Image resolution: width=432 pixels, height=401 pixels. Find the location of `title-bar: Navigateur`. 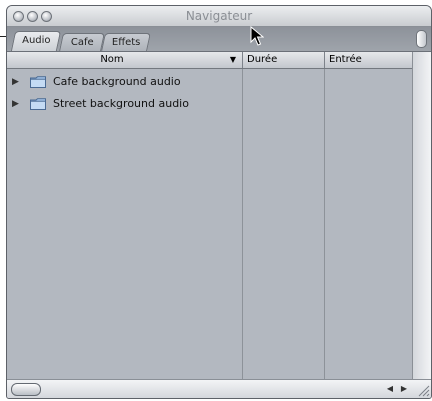

title-bar: Navigateur is located at coordinates (219, 16).